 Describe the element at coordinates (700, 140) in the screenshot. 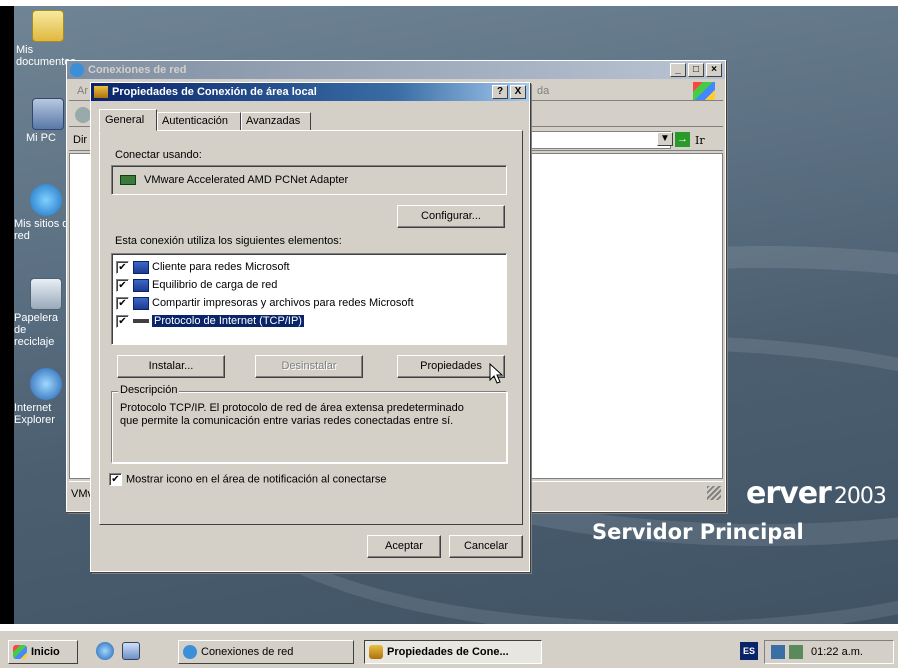

I see `go-label: Ir` at that location.